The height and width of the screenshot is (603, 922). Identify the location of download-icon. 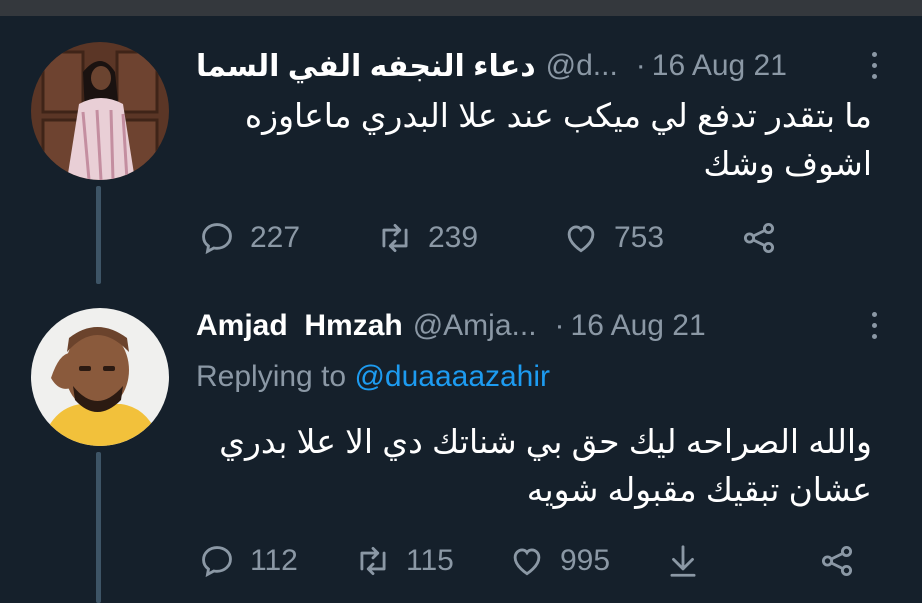
(683, 561).